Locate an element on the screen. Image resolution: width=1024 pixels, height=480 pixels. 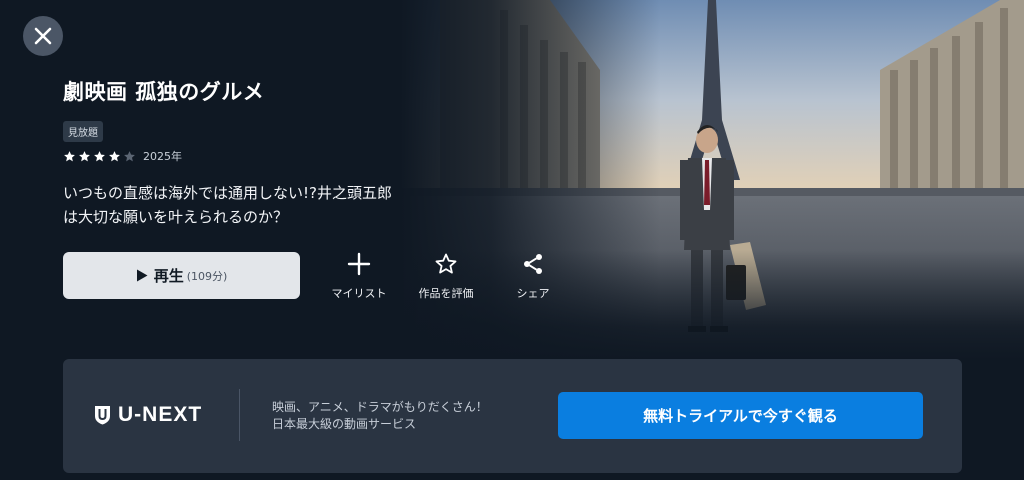
unext-shield-icon is located at coordinates (102, 415).